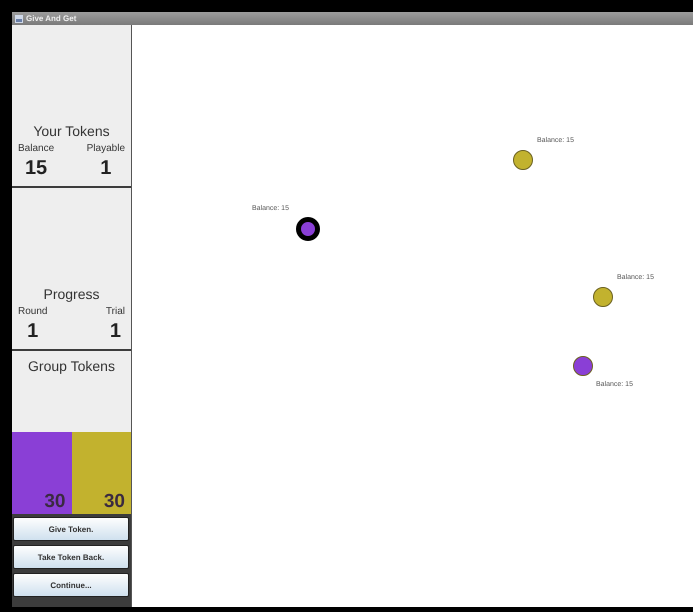 This screenshot has width=693, height=612. What do you see at coordinates (115, 311) in the screenshot?
I see `stat-label: Trial` at bounding box center [115, 311].